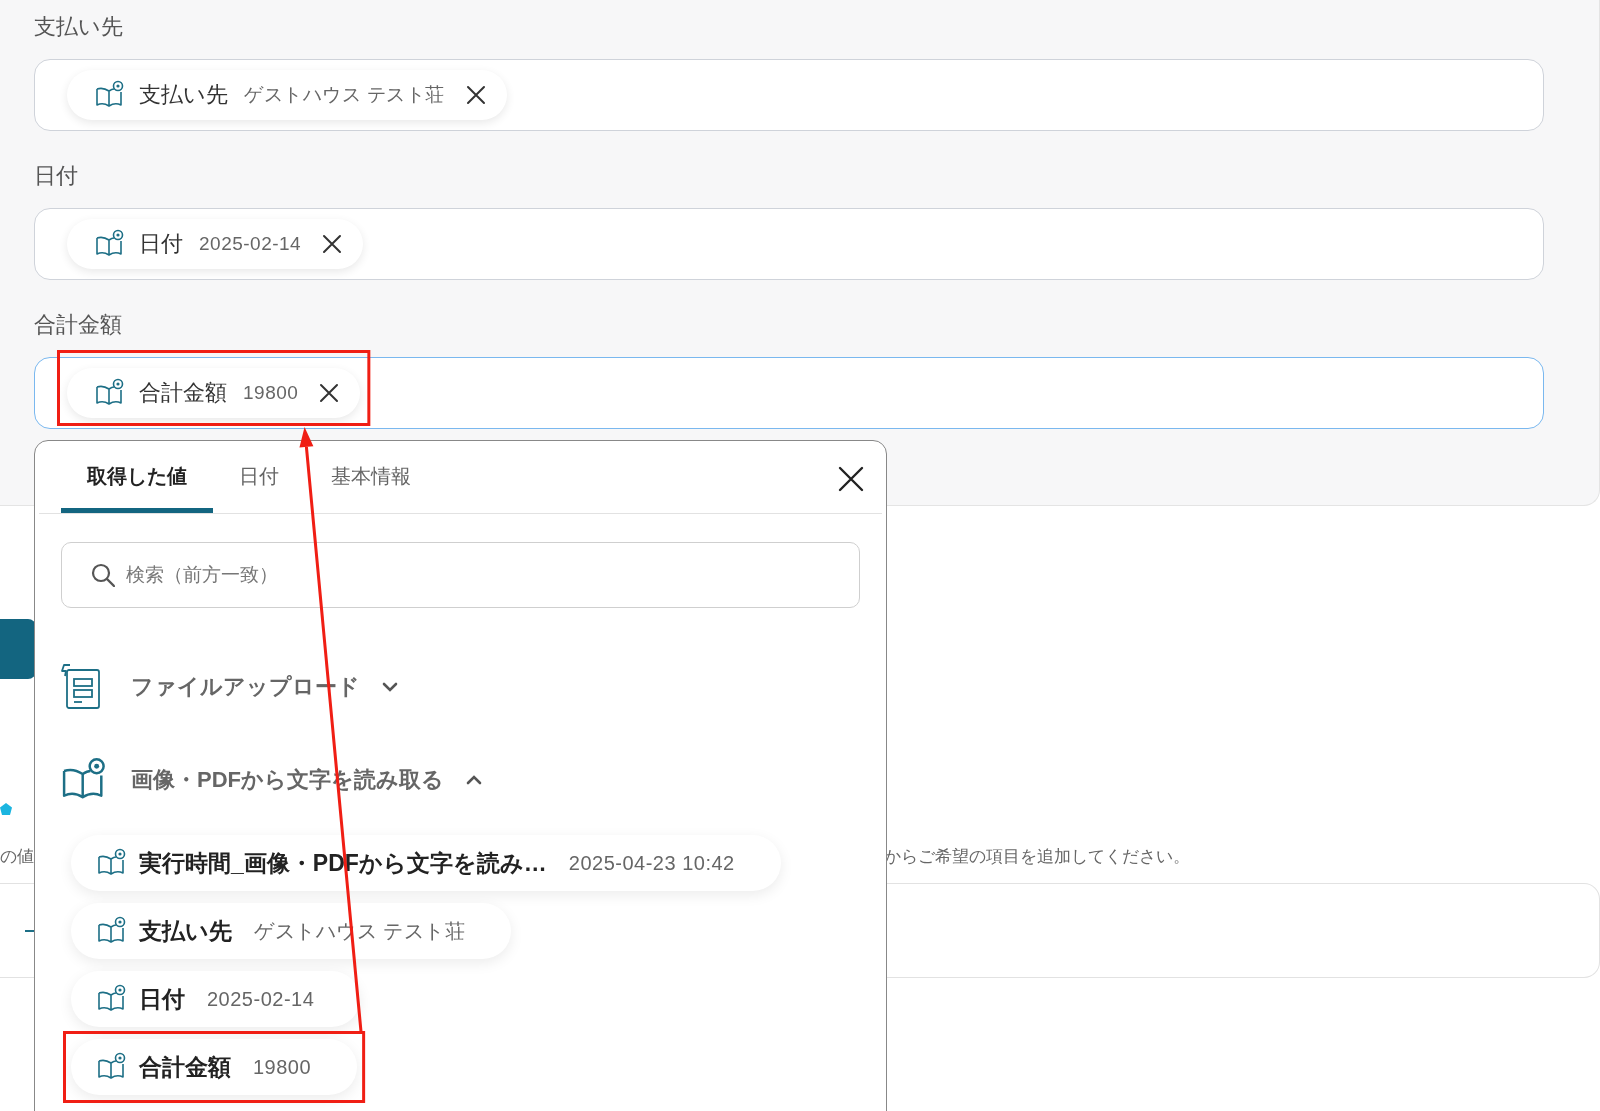 The image size is (1600, 1111). Describe the element at coordinates (78, 325) in the screenshot. I see `field-label: 合計金額` at that location.